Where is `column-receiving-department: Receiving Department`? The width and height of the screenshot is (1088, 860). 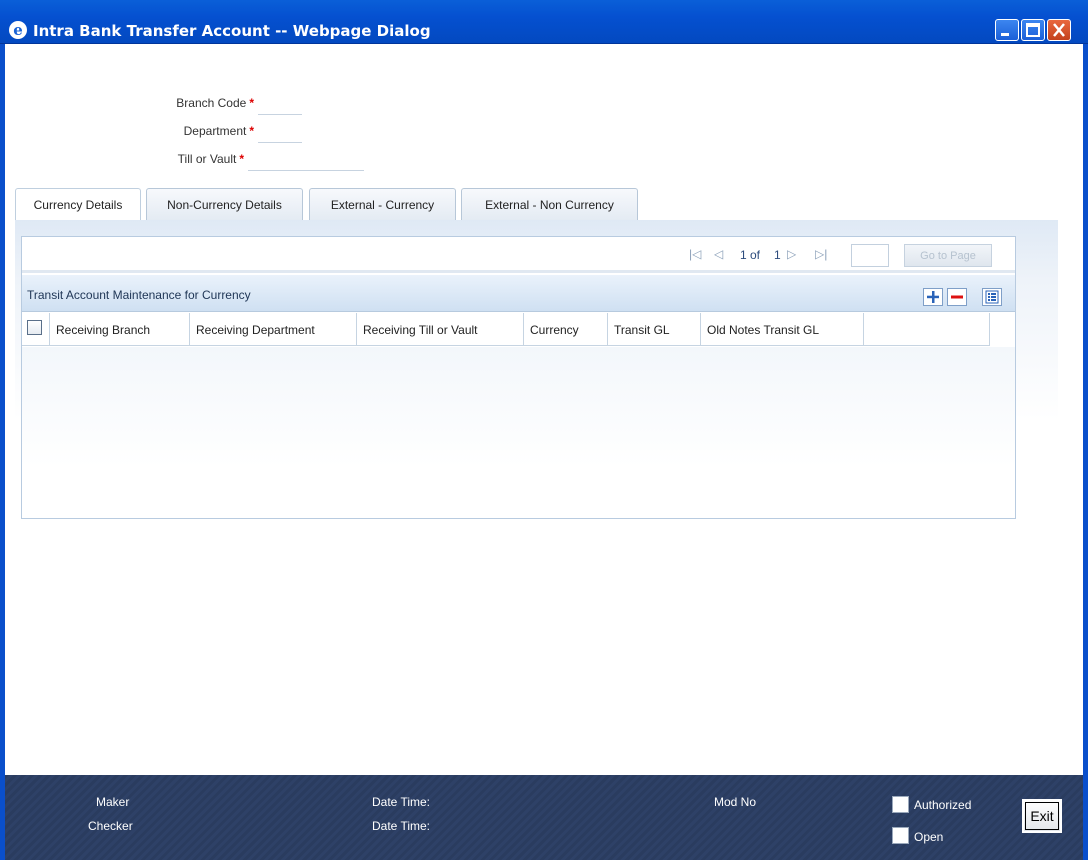
column-receiving-department: Receiving Department is located at coordinates (273, 329).